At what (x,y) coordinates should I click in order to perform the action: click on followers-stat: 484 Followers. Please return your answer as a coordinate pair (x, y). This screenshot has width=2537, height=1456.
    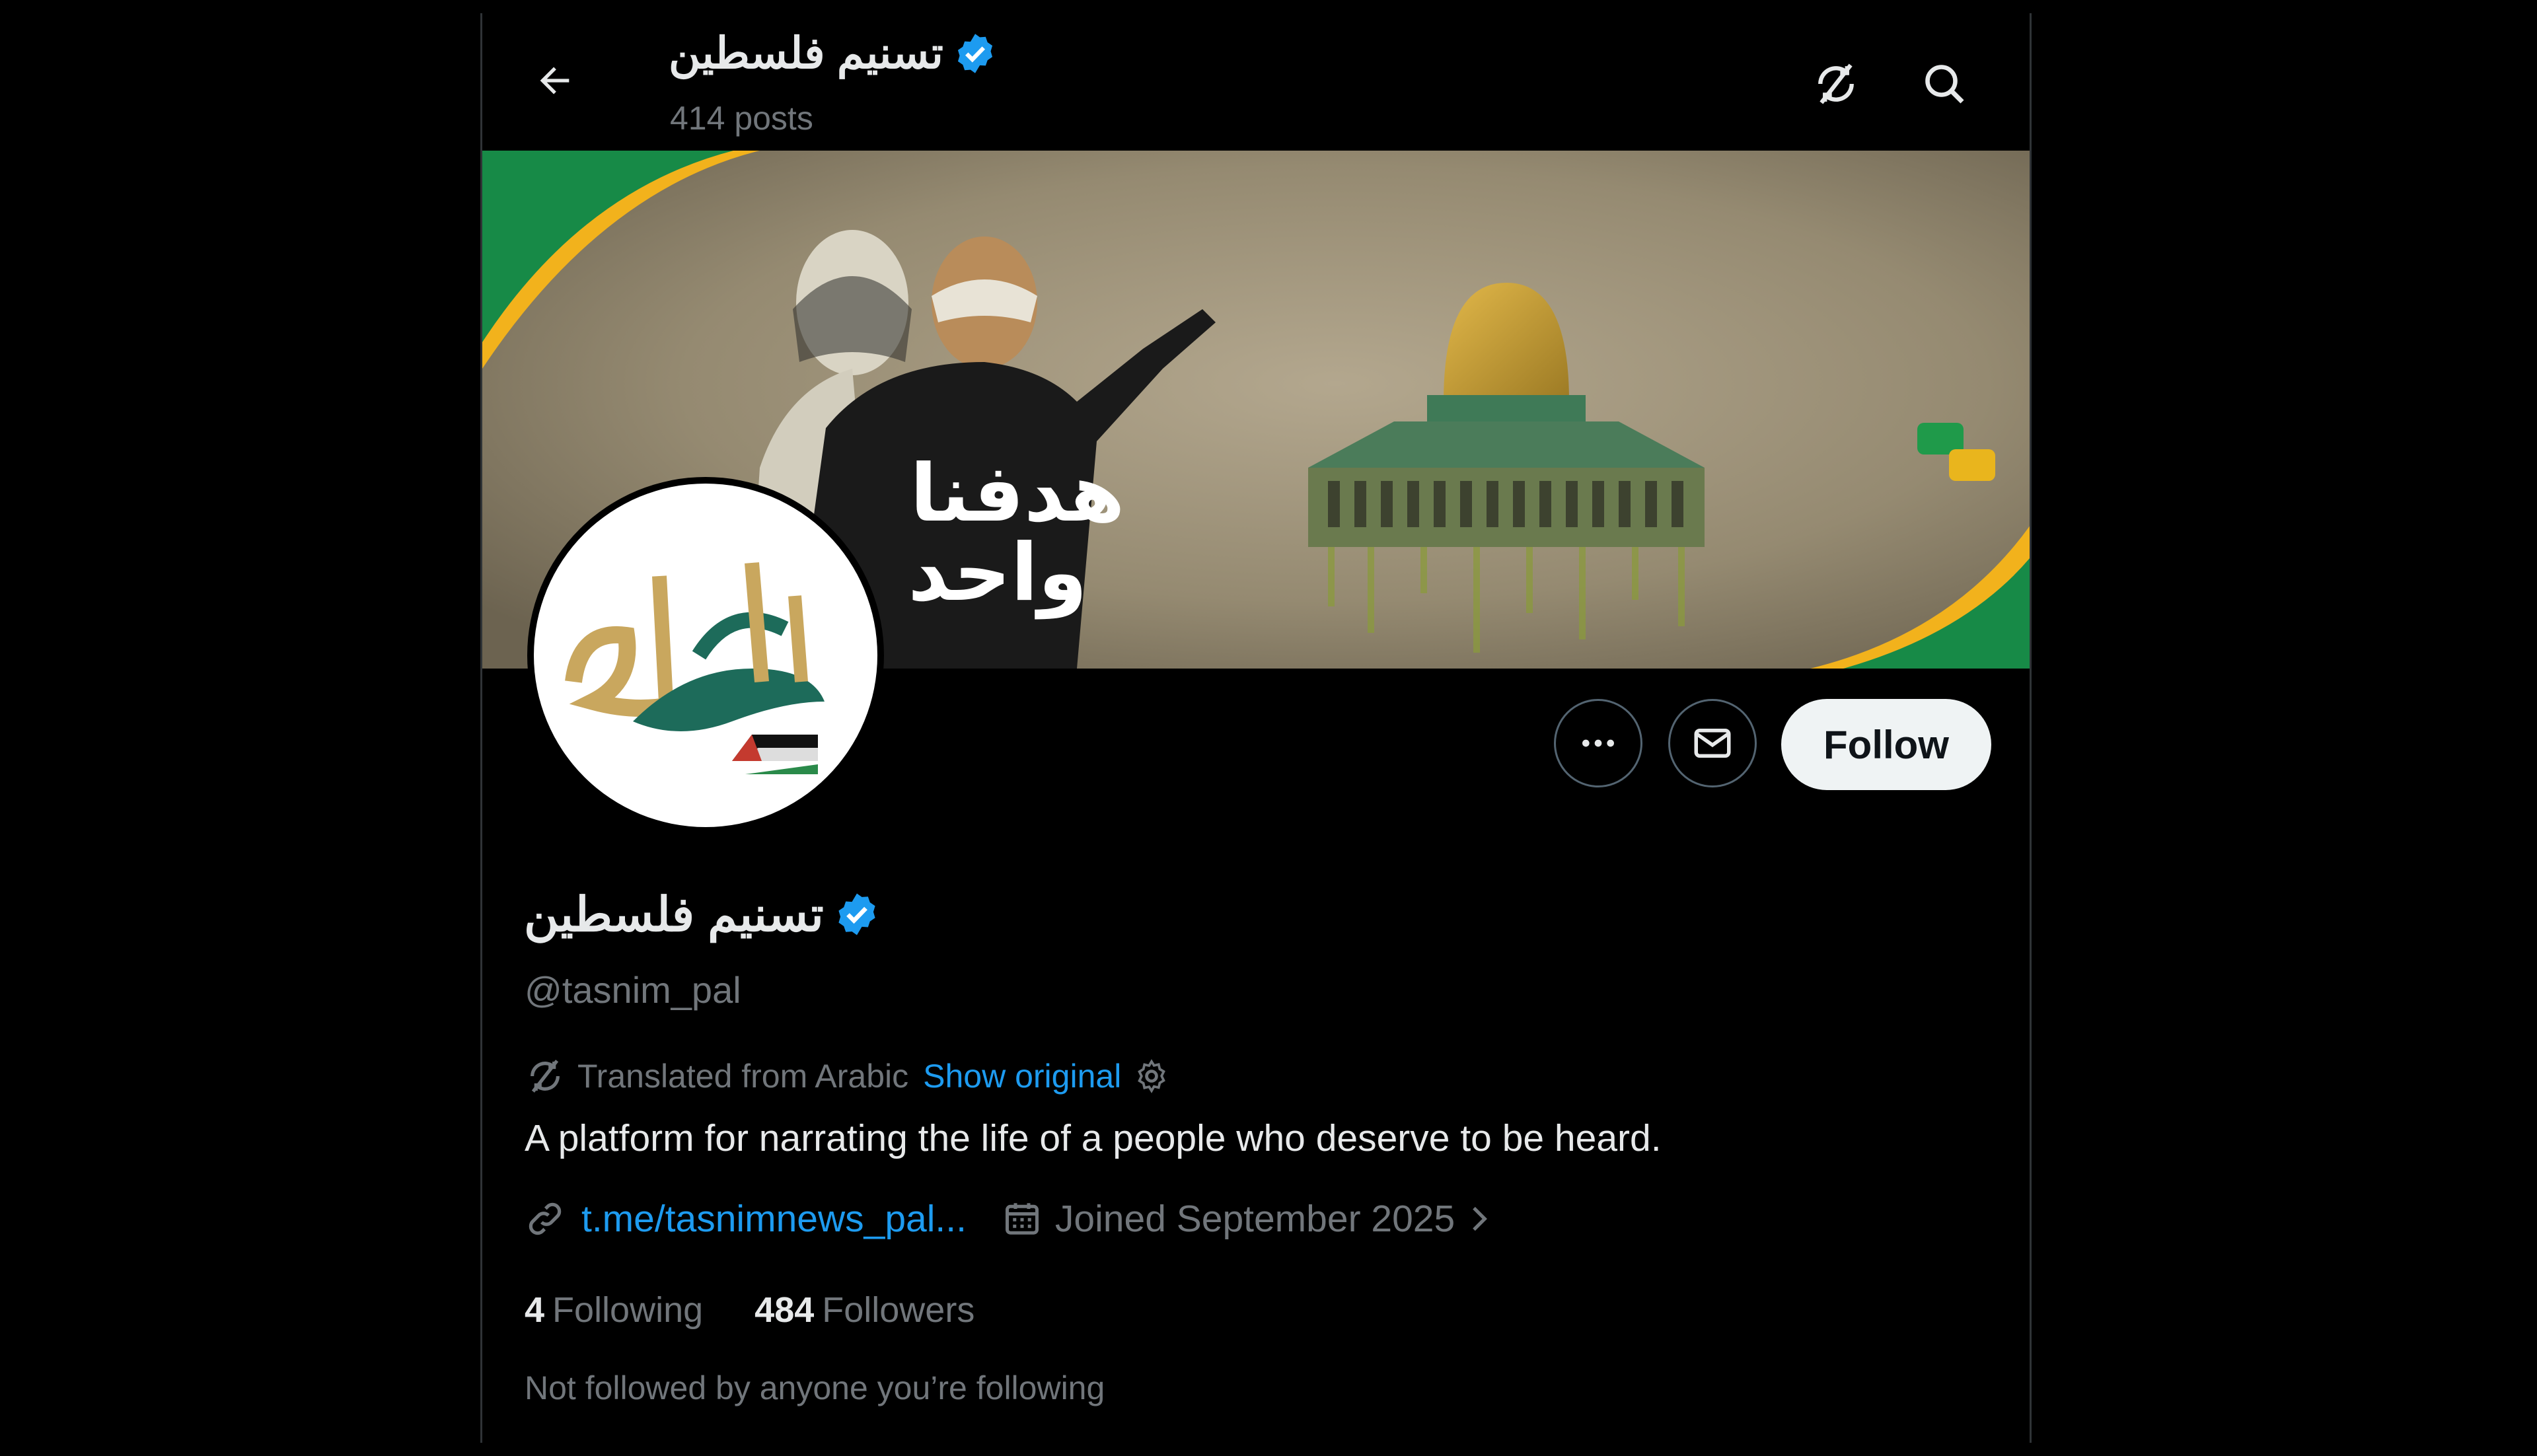
    Looking at the image, I should click on (864, 1310).